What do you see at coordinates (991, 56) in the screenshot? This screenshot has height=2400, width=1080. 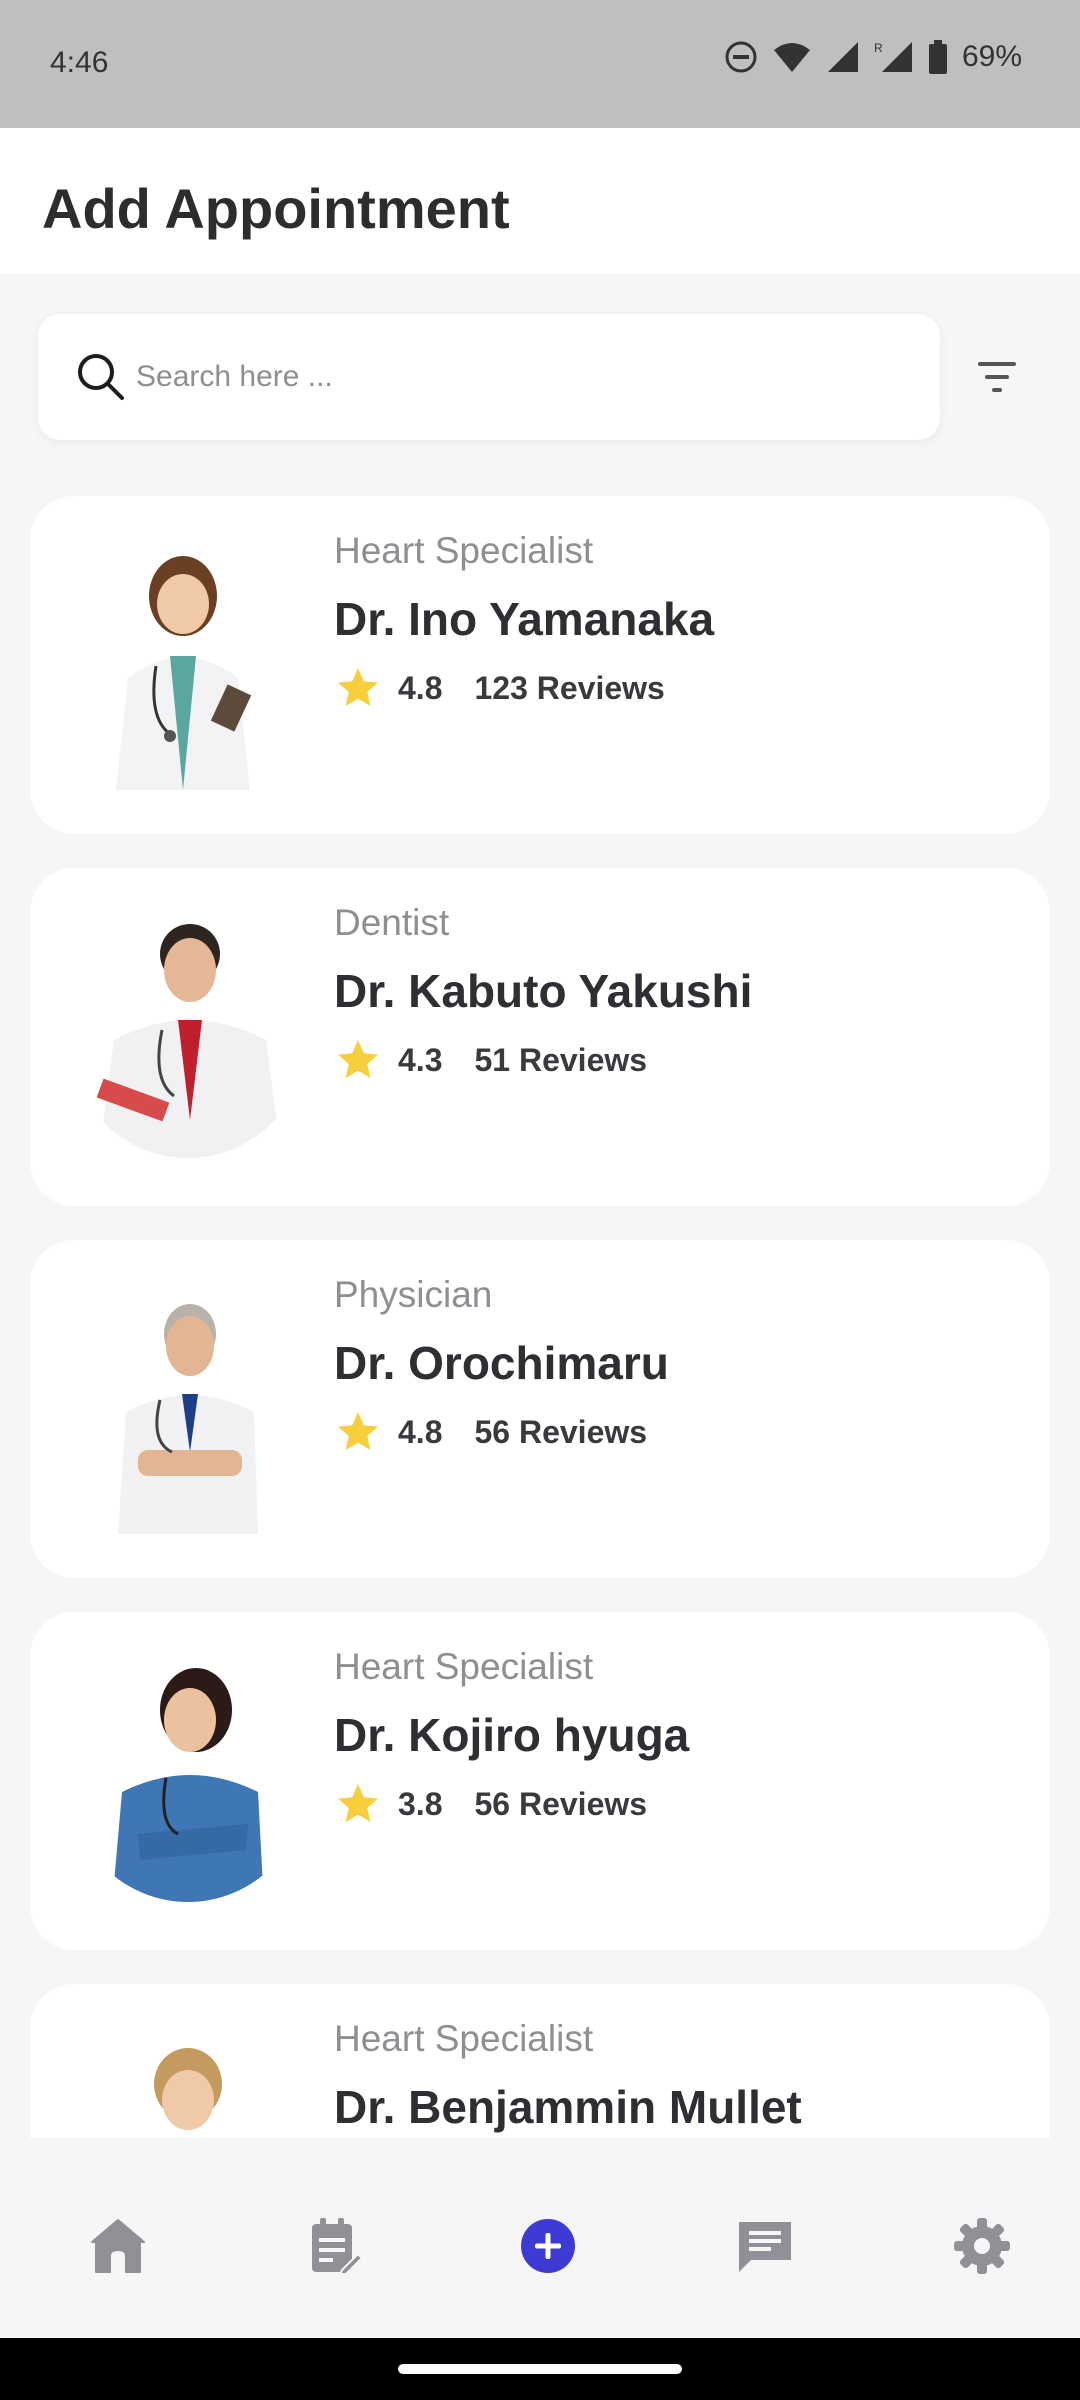 I see `battery-percent: 69%` at bounding box center [991, 56].